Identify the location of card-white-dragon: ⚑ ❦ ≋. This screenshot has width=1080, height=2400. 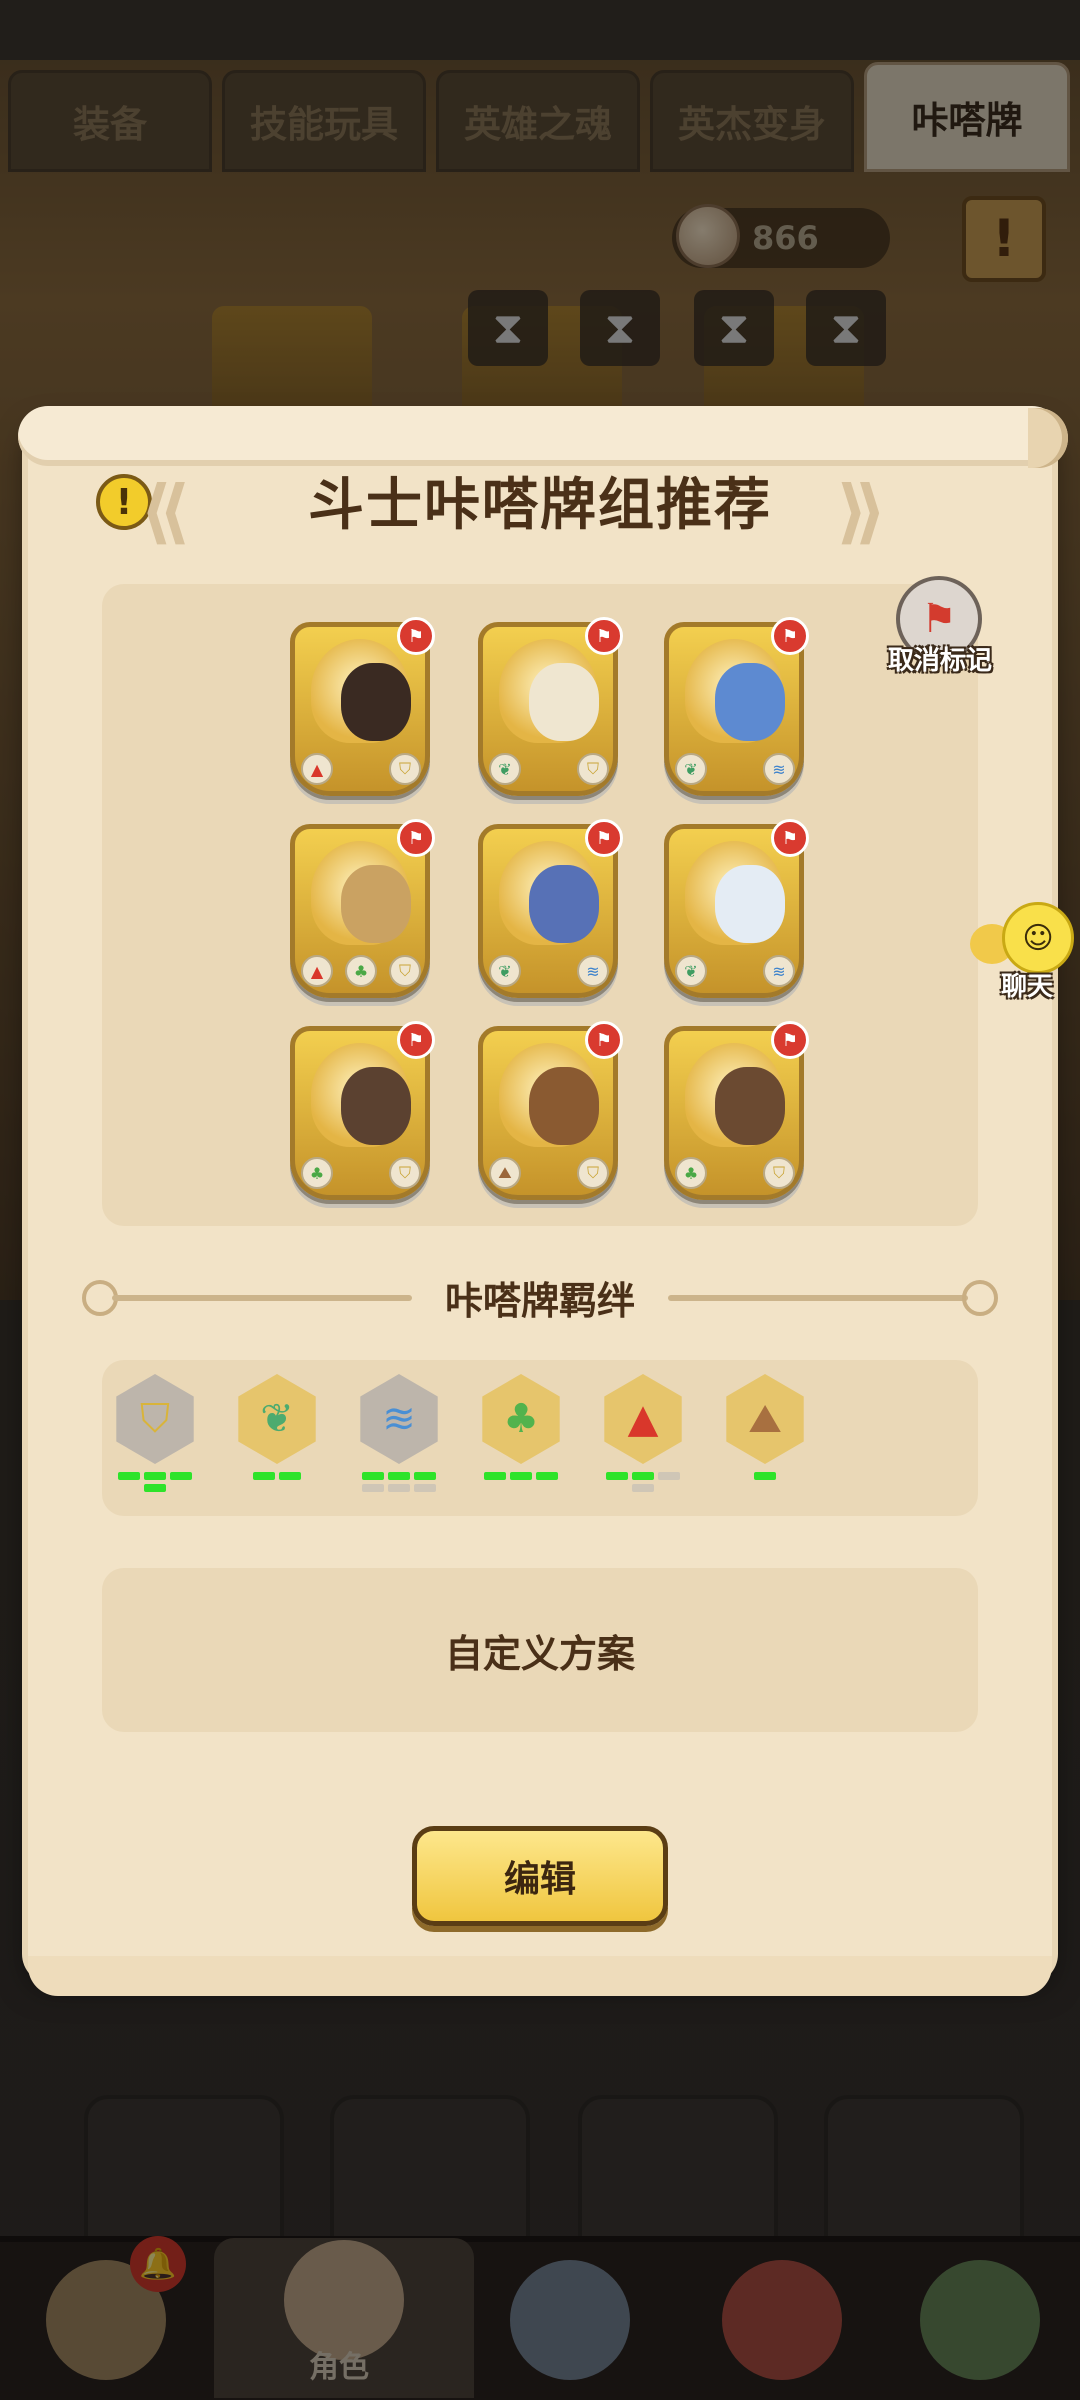
(736, 908).